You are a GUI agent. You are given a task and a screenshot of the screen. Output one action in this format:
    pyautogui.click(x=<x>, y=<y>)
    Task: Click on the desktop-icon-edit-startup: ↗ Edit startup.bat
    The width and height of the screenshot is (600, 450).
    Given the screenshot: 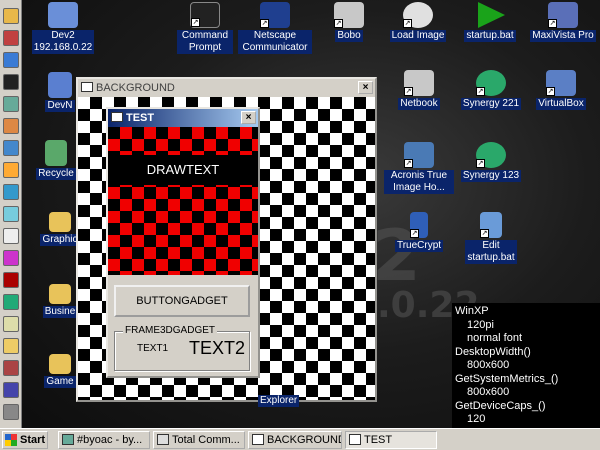 What is the action you would take?
    pyautogui.click(x=491, y=238)
    